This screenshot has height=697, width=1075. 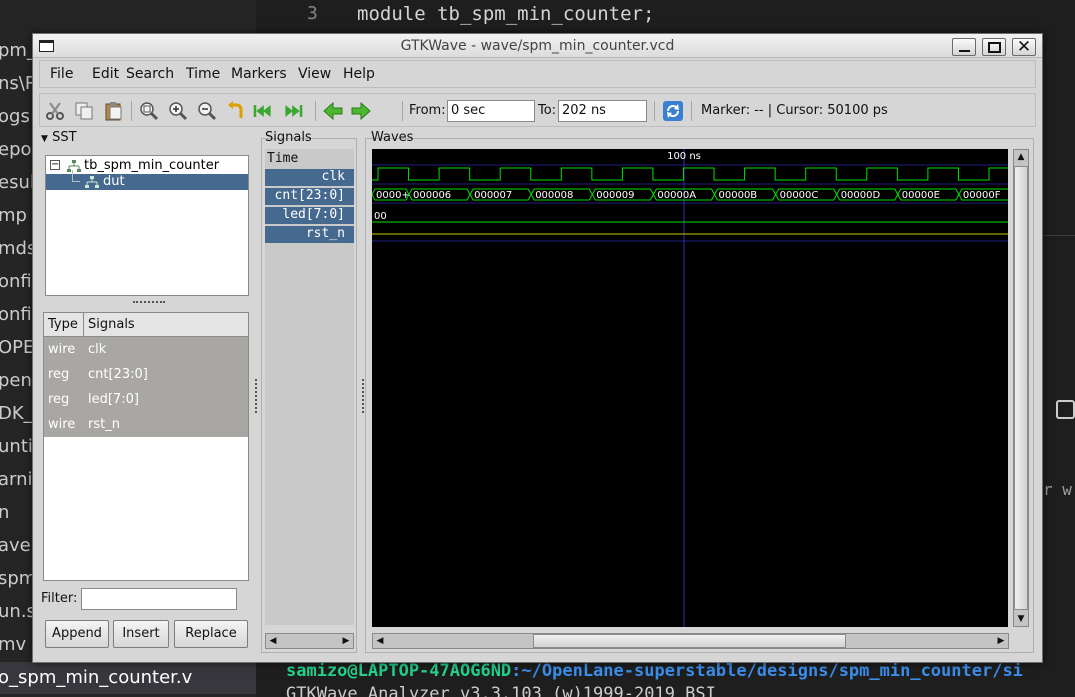 I want to click on horizontal-scroll-thumb, so click(x=689, y=641).